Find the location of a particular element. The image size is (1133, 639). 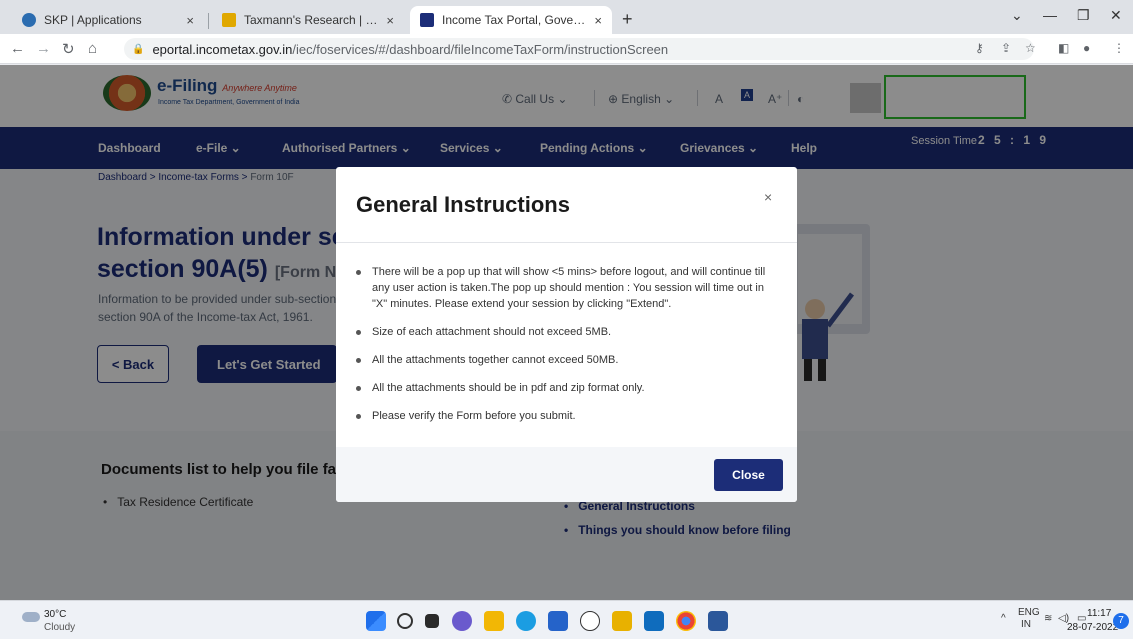

store-icon is located at coordinates (558, 621).